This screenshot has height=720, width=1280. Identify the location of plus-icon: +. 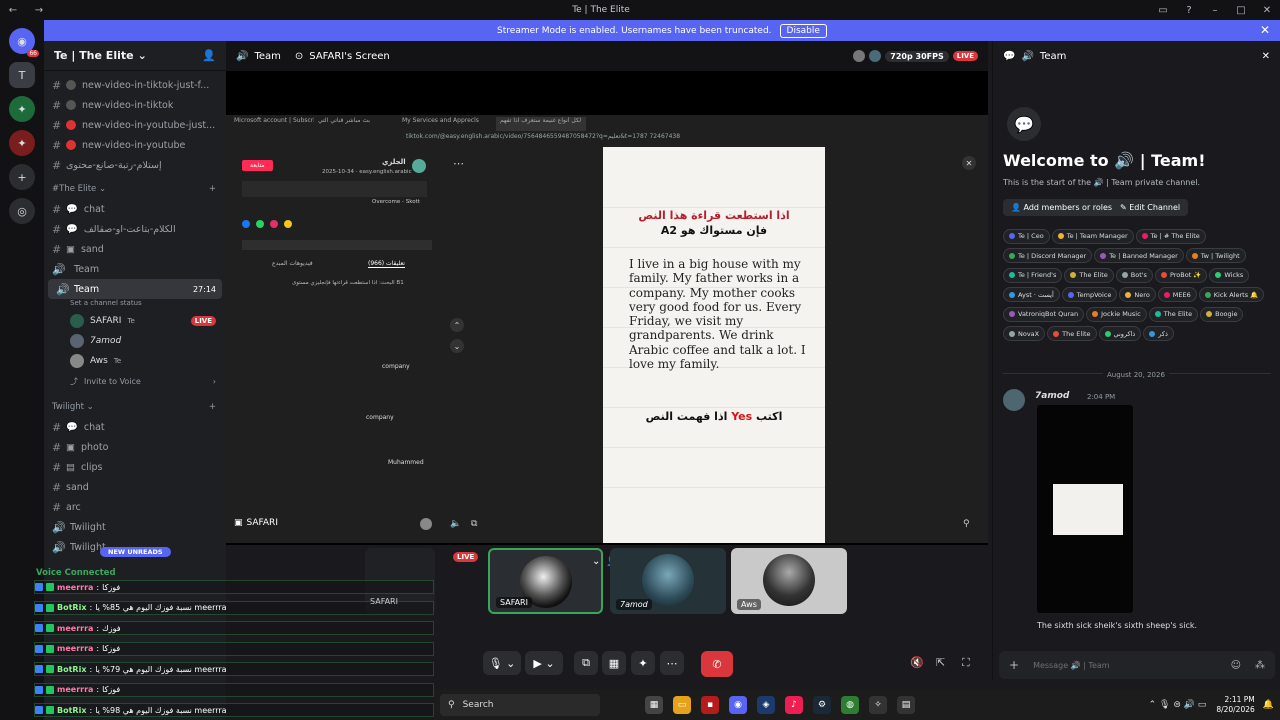
(1014, 665).